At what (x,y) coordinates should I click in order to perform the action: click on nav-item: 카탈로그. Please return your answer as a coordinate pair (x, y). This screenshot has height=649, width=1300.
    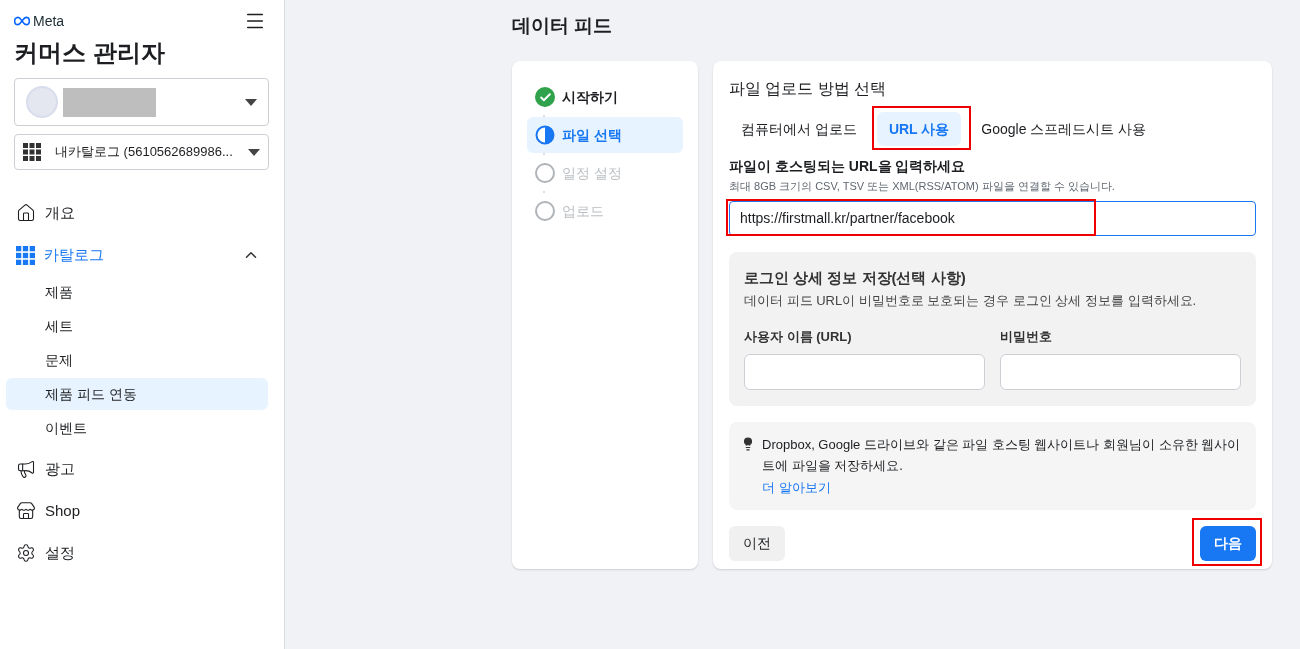
    Looking at the image, I should click on (145, 255).